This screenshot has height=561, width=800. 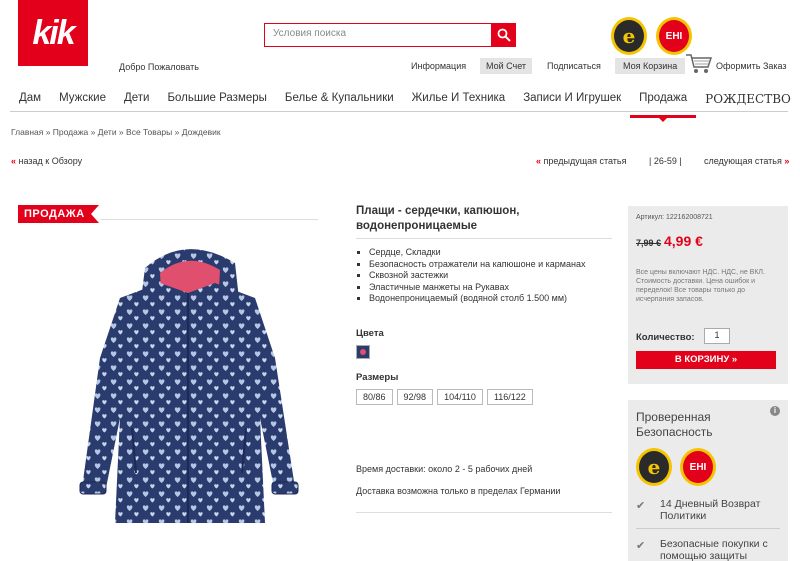 What do you see at coordinates (585, 161) in the screenshot?
I see `prev-label: предыдущая статья` at bounding box center [585, 161].